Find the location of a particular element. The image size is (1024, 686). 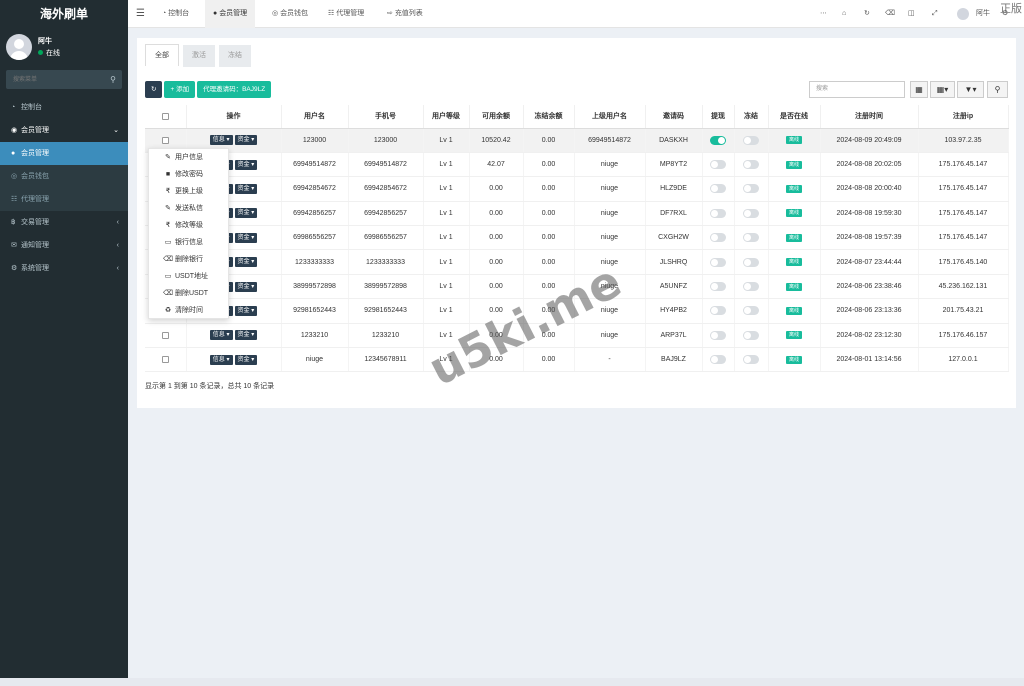

column-header: 用户名 is located at coordinates (315, 117).